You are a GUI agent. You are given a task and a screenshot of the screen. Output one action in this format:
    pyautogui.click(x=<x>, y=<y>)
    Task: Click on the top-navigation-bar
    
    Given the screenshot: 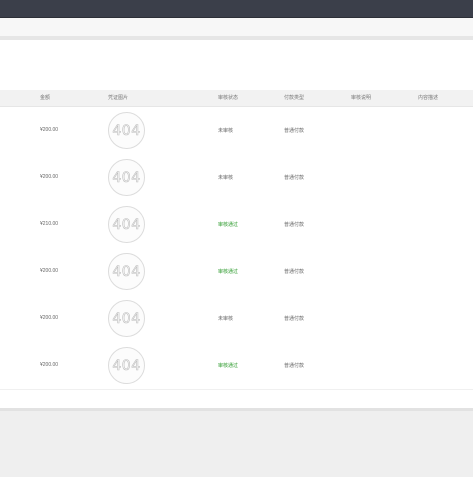 What is the action you would take?
    pyautogui.click(x=236, y=9)
    